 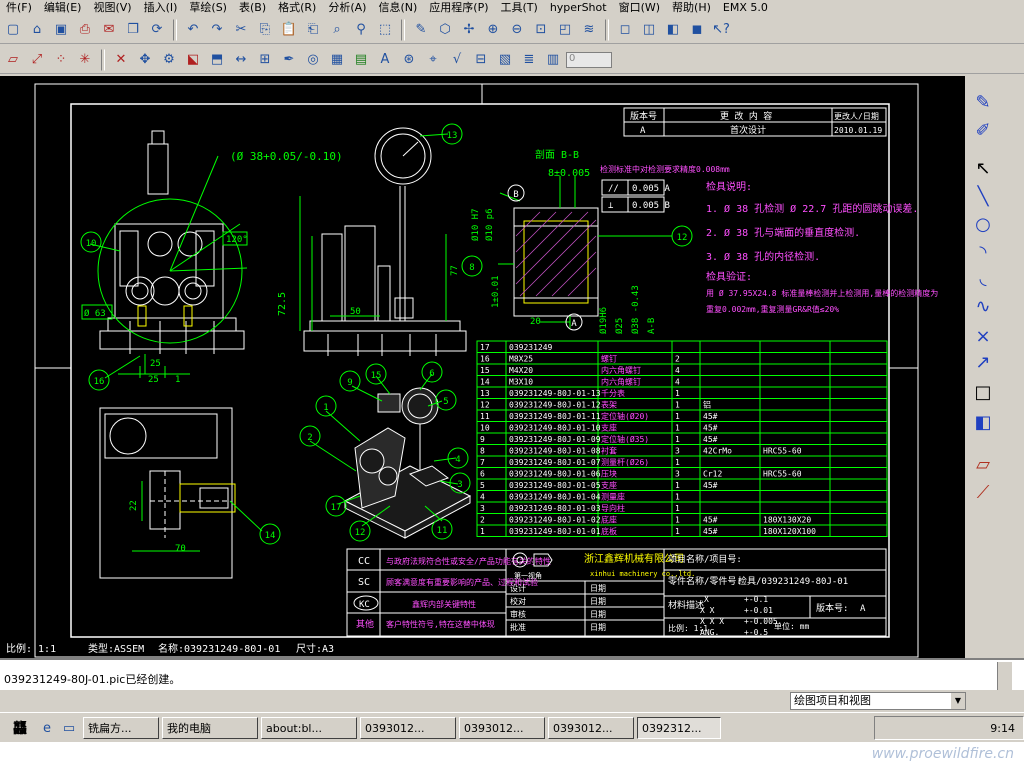 I want to click on context-help-icon: ↖?, so click(x=721, y=30).